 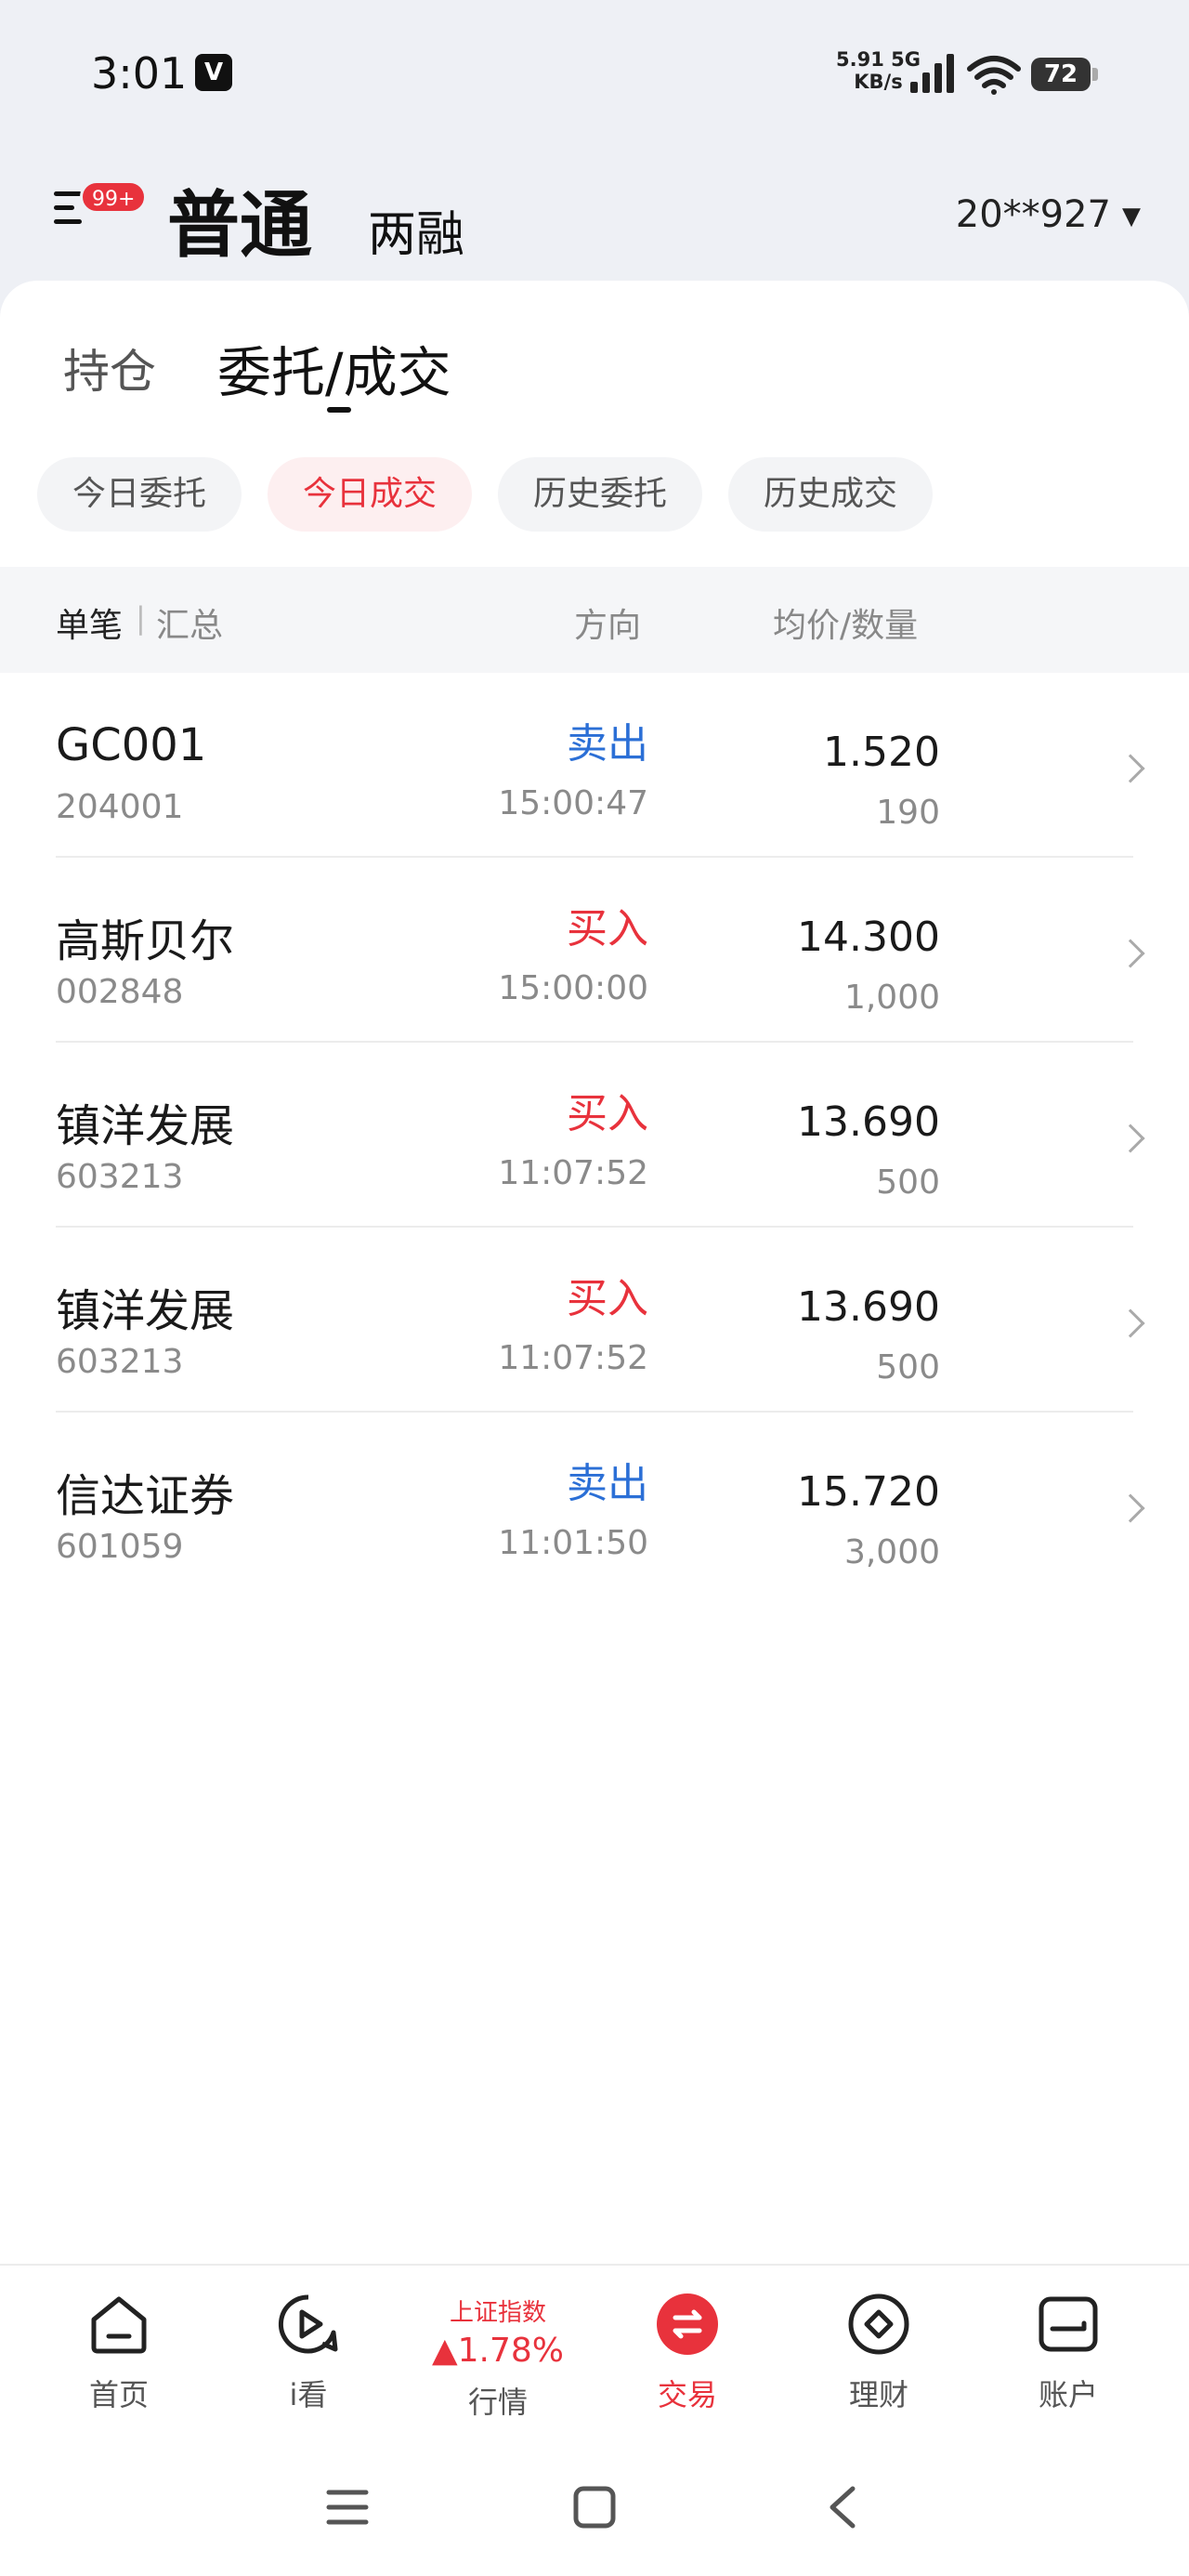 What do you see at coordinates (140, 73) in the screenshot?
I see `clock: 3:01` at bounding box center [140, 73].